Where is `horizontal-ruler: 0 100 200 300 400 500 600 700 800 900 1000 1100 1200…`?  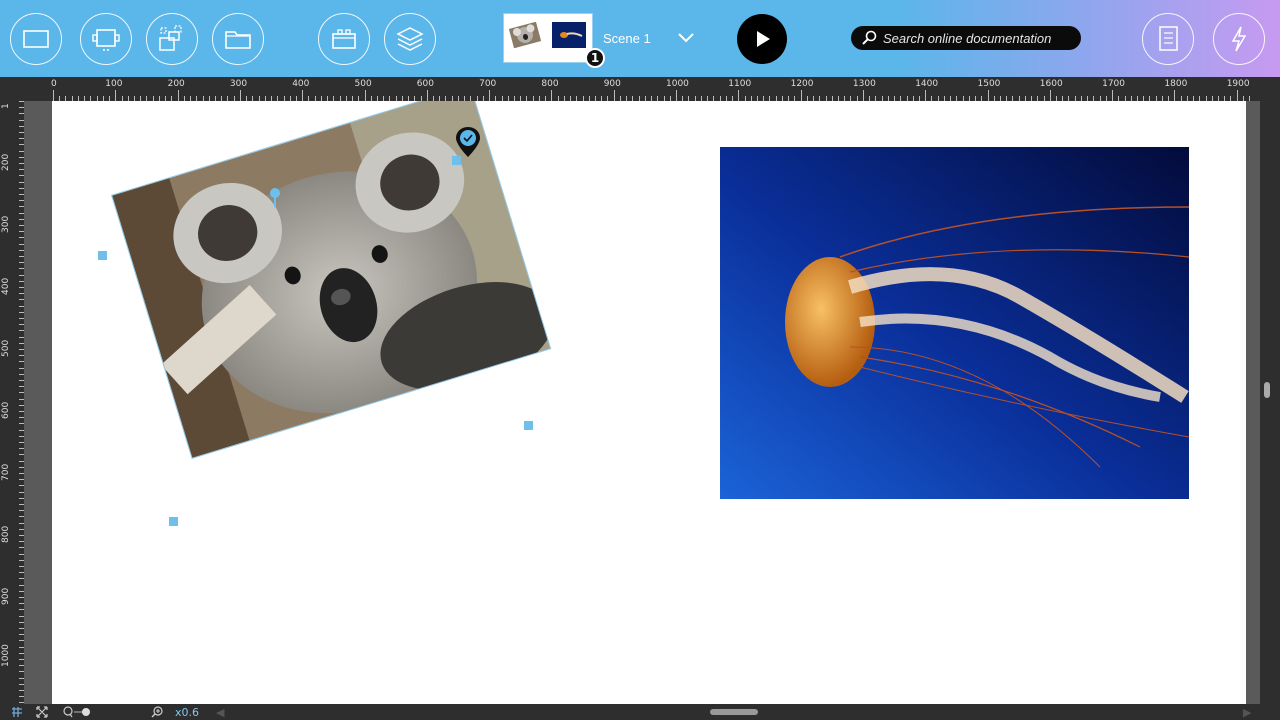 horizontal-ruler: 0 100 200 300 400 500 600 700 800 900 1000 1100 1200… is located at coordinates (640, 89).